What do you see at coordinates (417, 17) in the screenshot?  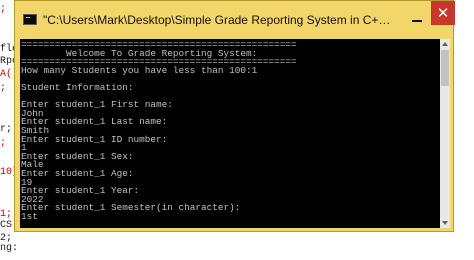 I see `minimize-button` at bounding box center [417, 17].